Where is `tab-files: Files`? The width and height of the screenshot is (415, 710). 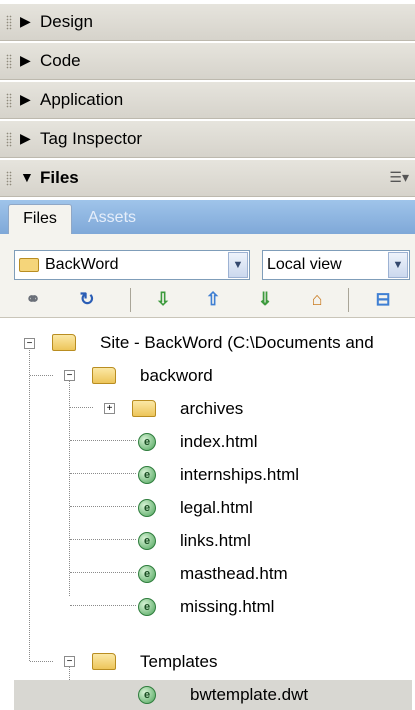
tab-files: Files is located at coordinates (40, 219).